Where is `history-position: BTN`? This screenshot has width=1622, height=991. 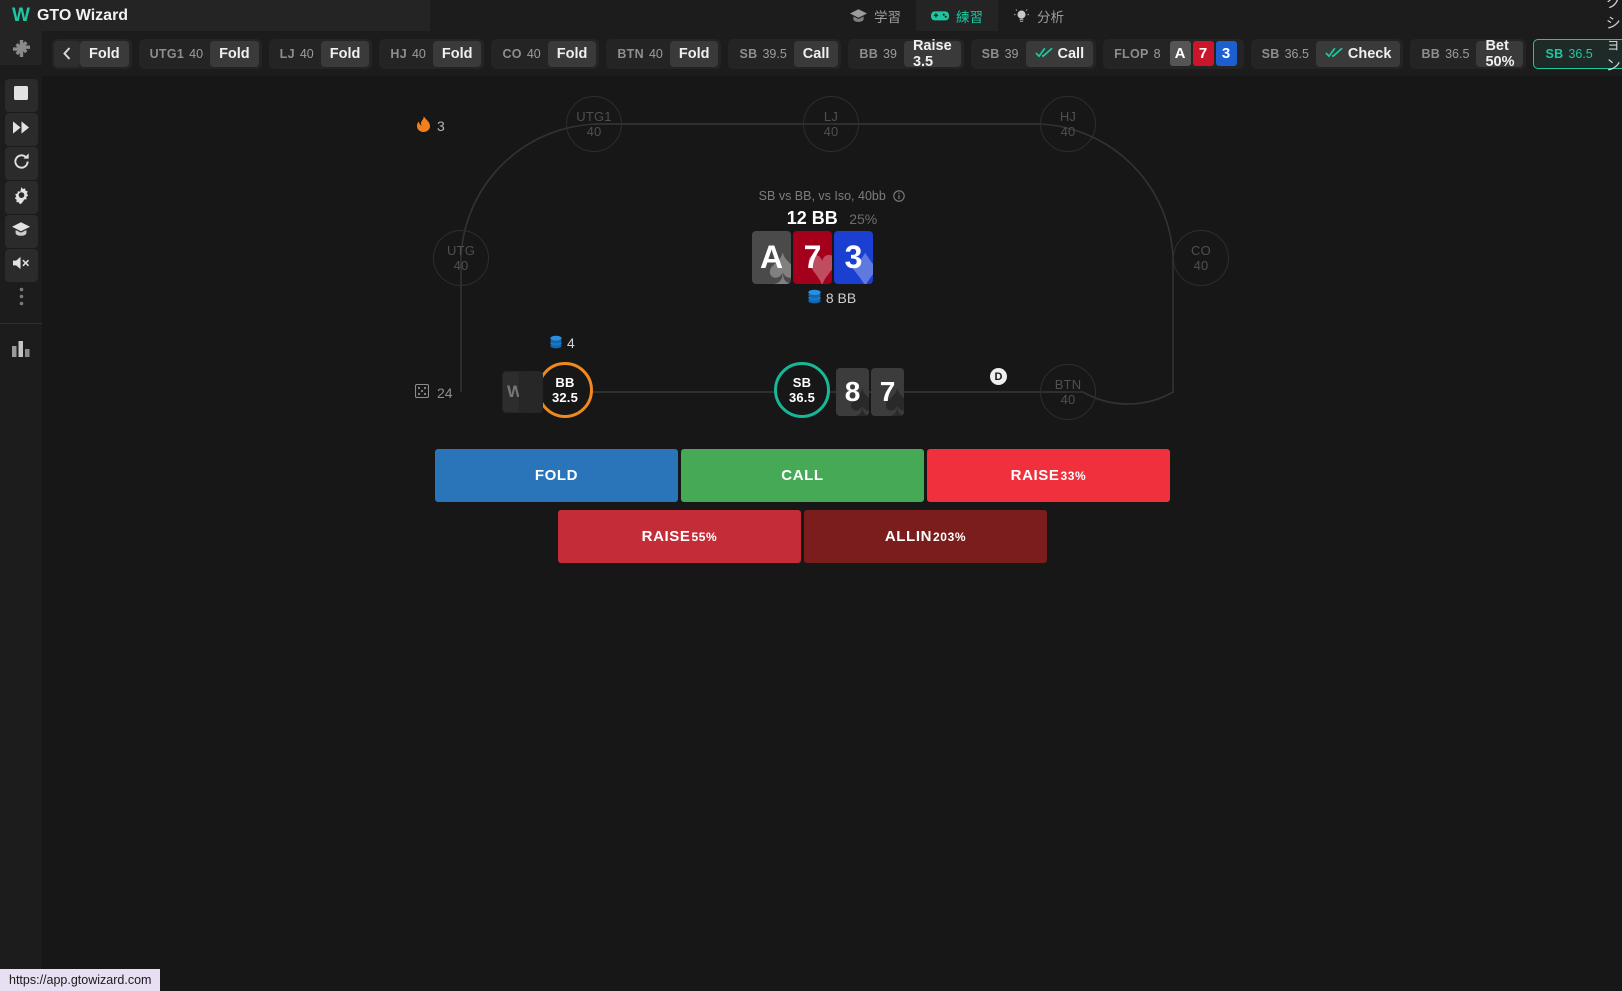
history-position: BTN is located at coordinates (630, 53).